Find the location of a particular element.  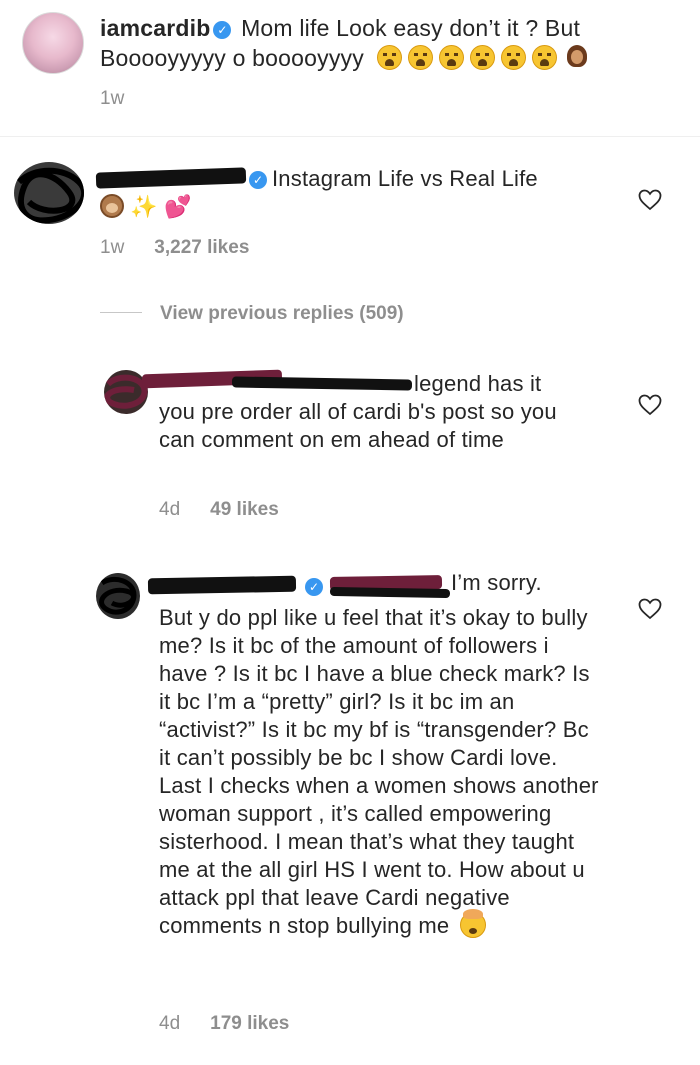

comment-avatar is located at coordinates (49, 193).